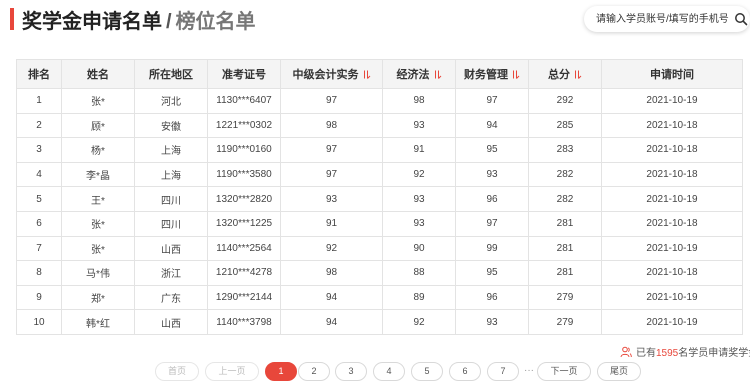 This screenshot has height=385, width=750. What do you see at coordinates (529, 370) in the screenshot?
I see `pagination-ellipsis: ···` at bounding box center [529, 370].